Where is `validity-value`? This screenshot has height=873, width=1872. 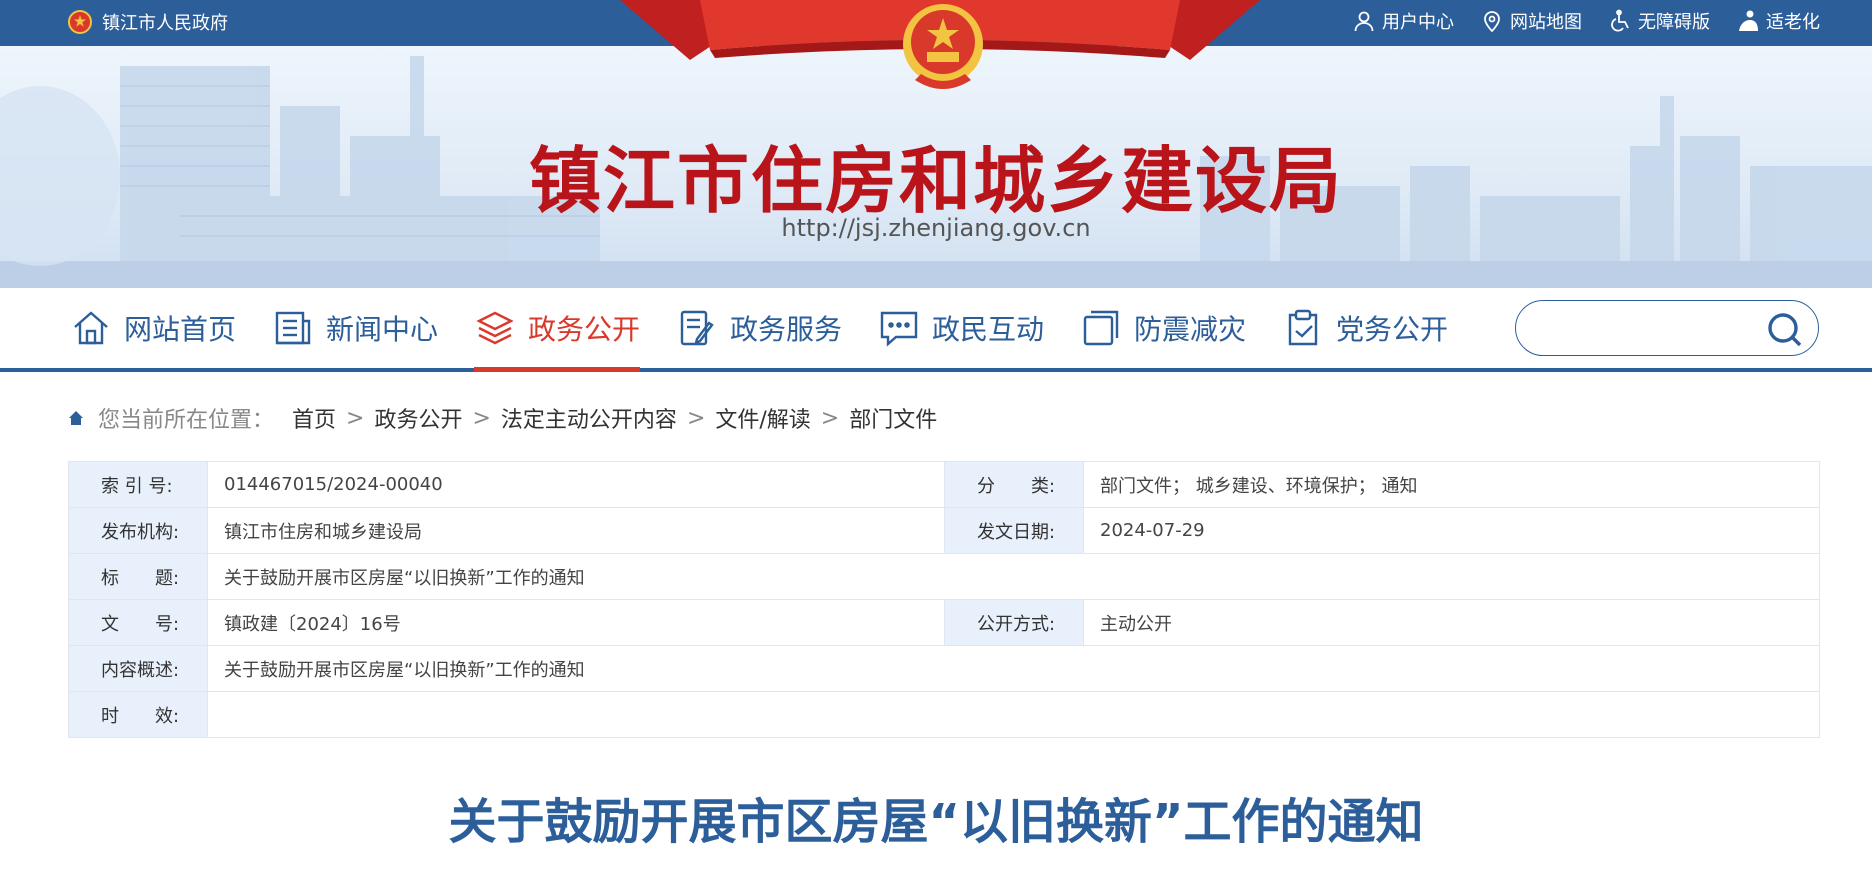
validity-value is located at coordinates (1013, 714).